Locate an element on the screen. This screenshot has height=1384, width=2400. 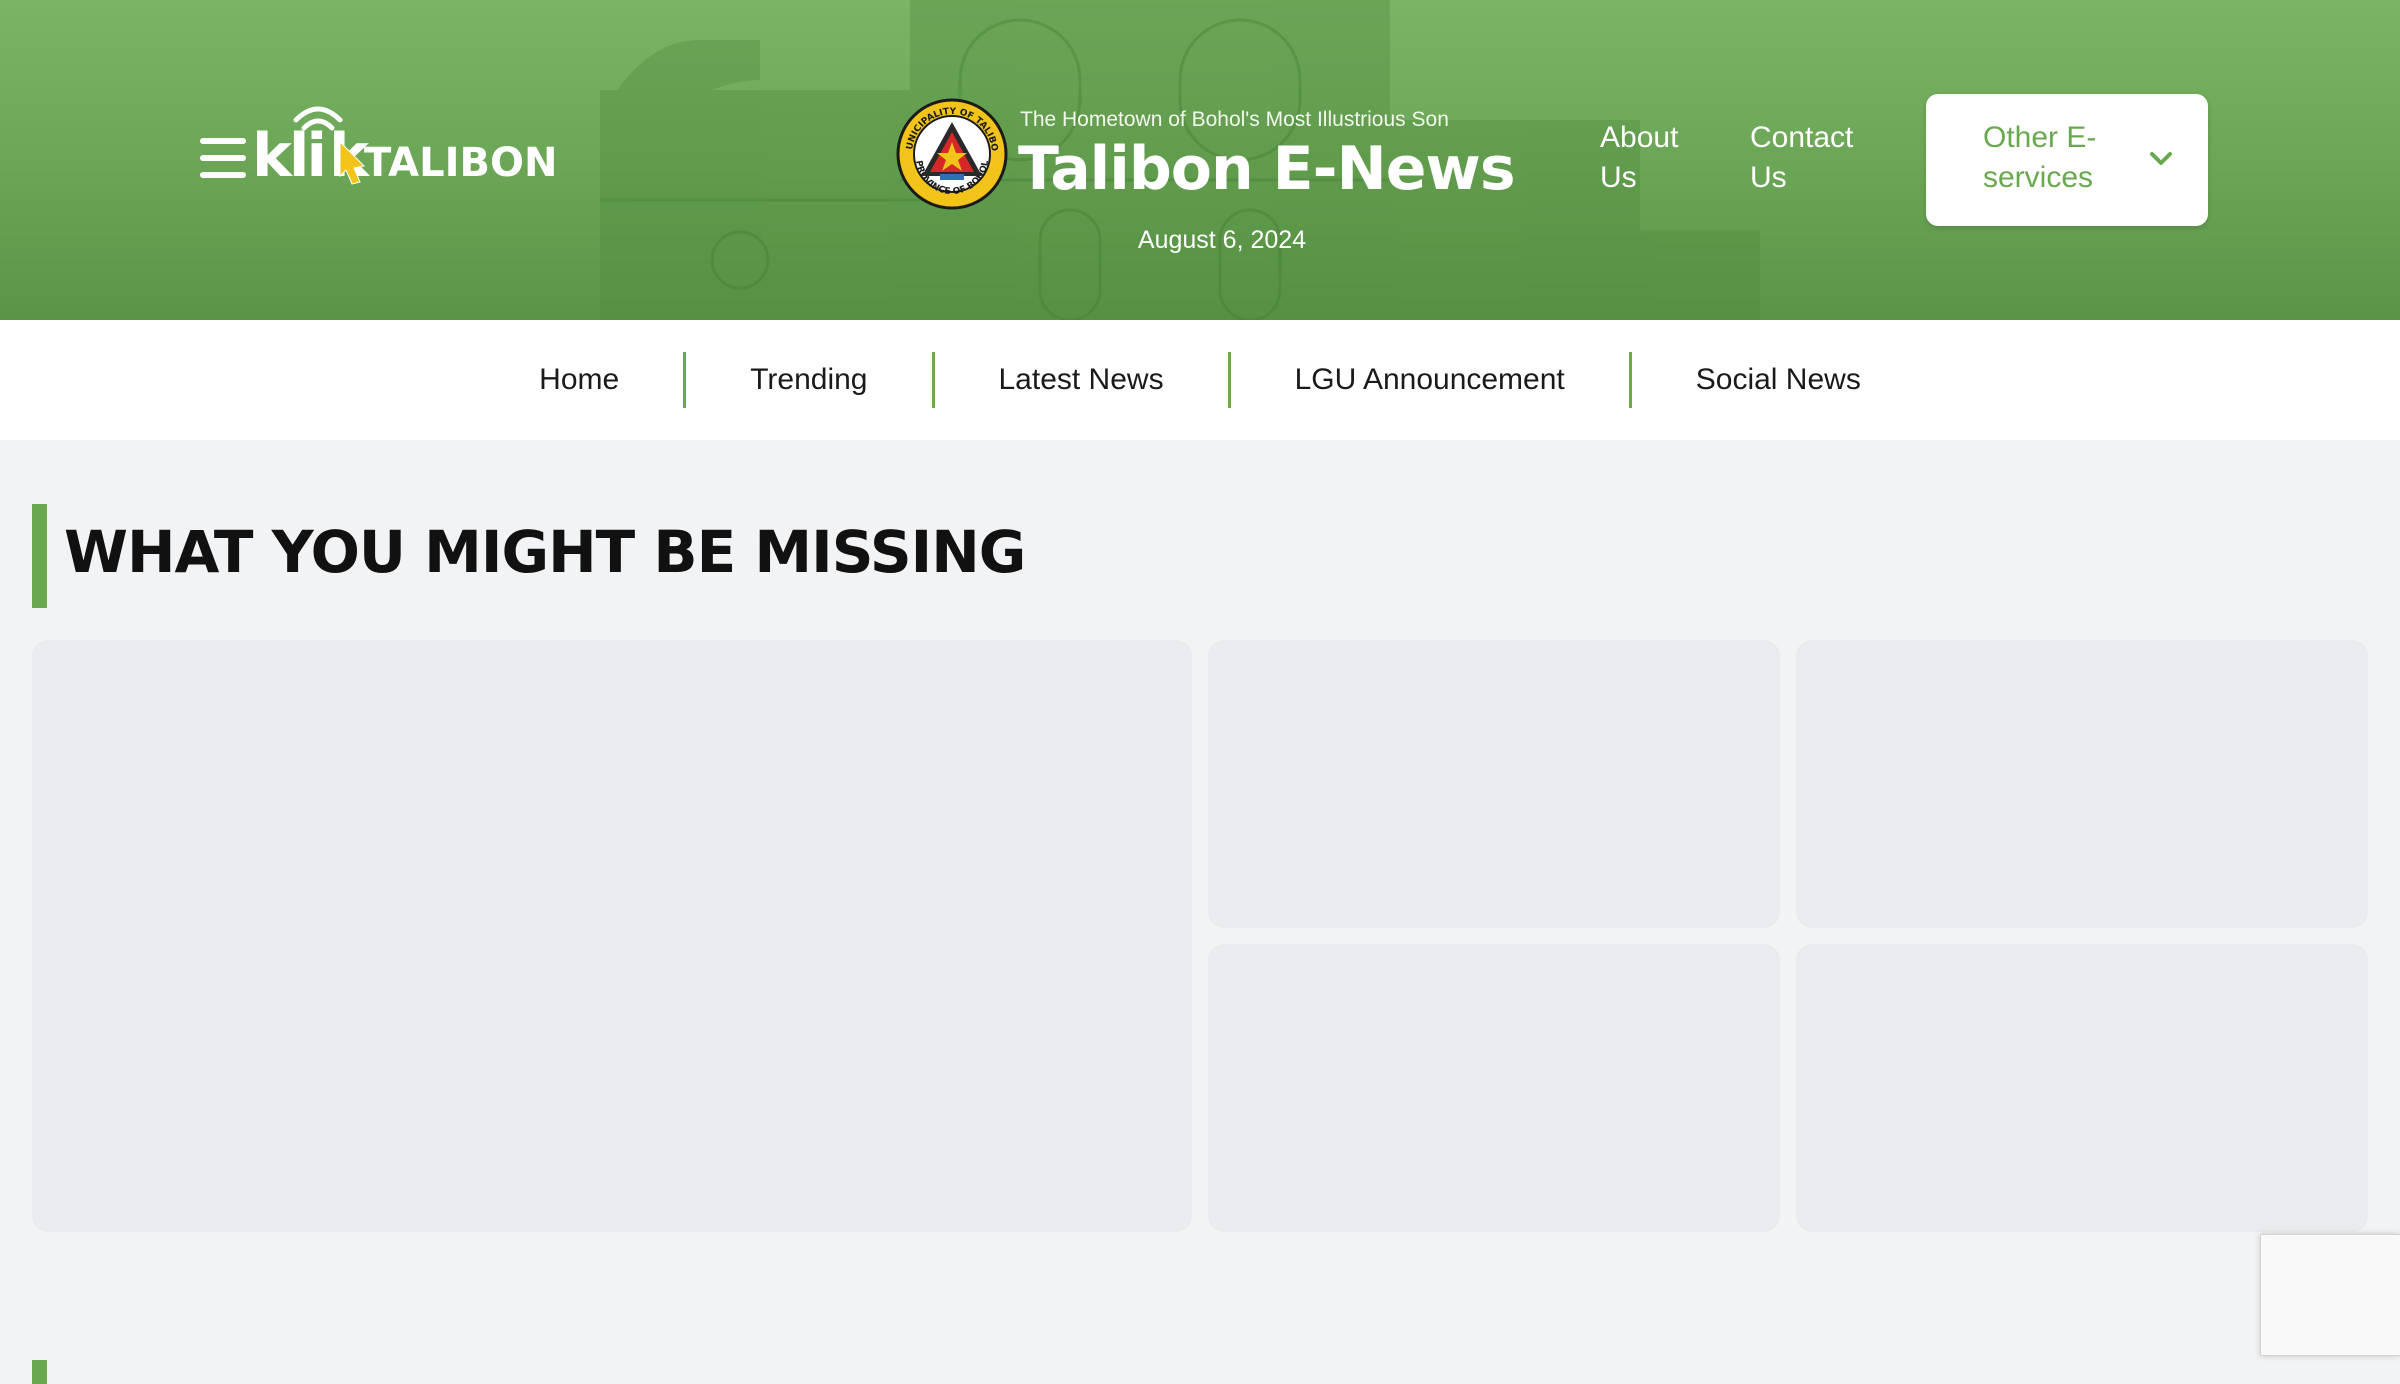
site-title: Talibon E-News is located at coordinates (1278, 169).